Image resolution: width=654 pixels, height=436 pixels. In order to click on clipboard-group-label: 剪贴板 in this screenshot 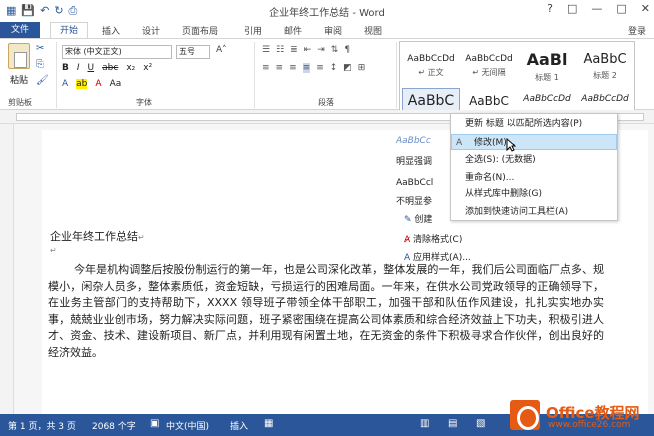, I will do `click(20, 102)`.